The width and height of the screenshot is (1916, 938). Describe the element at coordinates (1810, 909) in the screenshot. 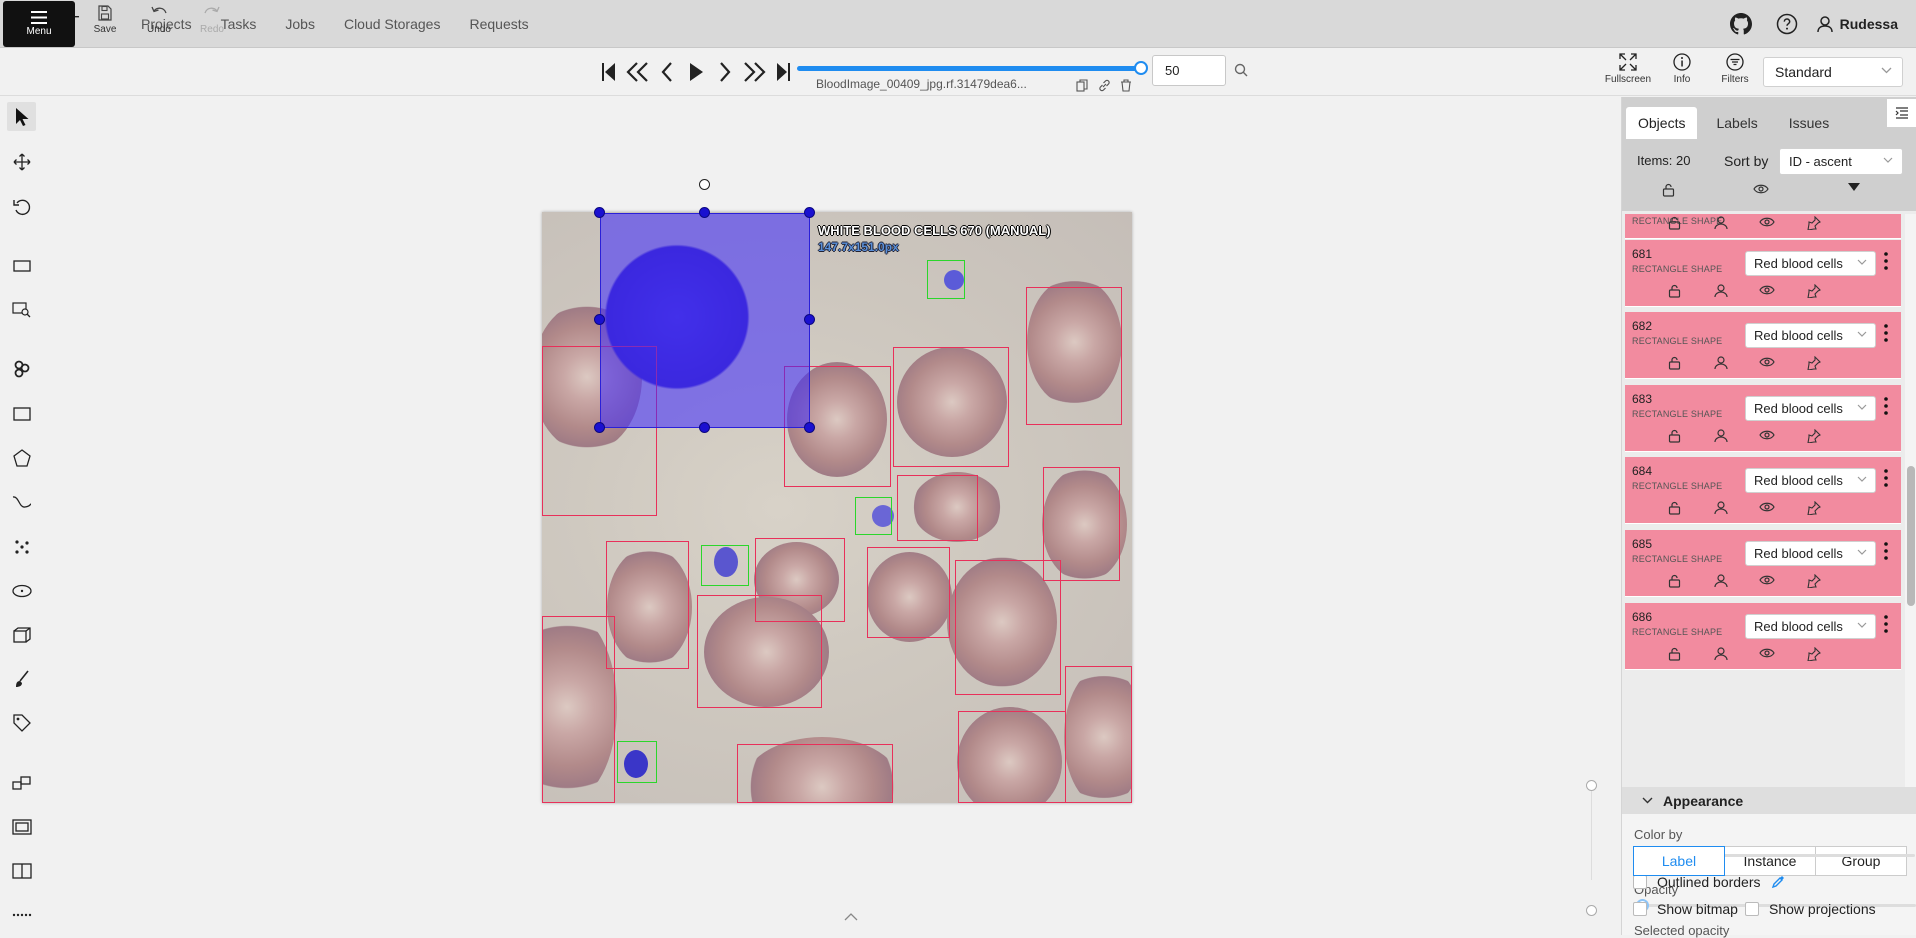

I see `show-projections-checkbox: Show projections` at that location.